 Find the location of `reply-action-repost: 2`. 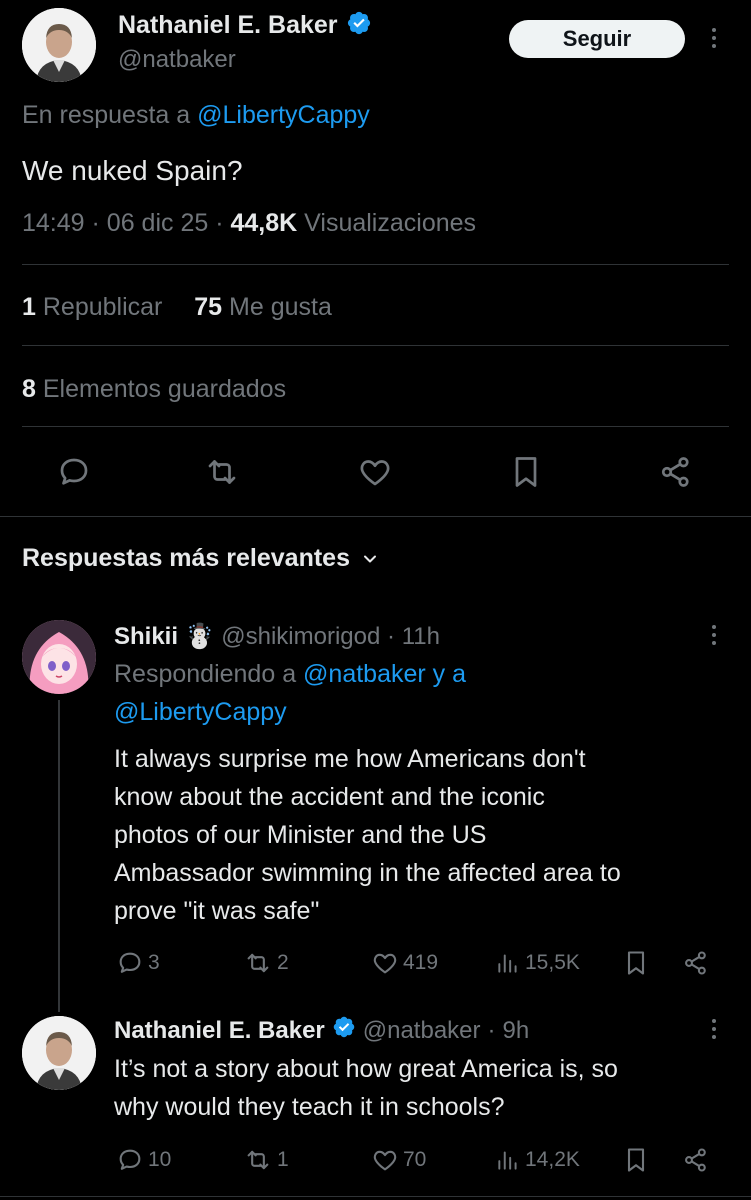

reply-action-repost: 2 is located at coordinates (266, 963).